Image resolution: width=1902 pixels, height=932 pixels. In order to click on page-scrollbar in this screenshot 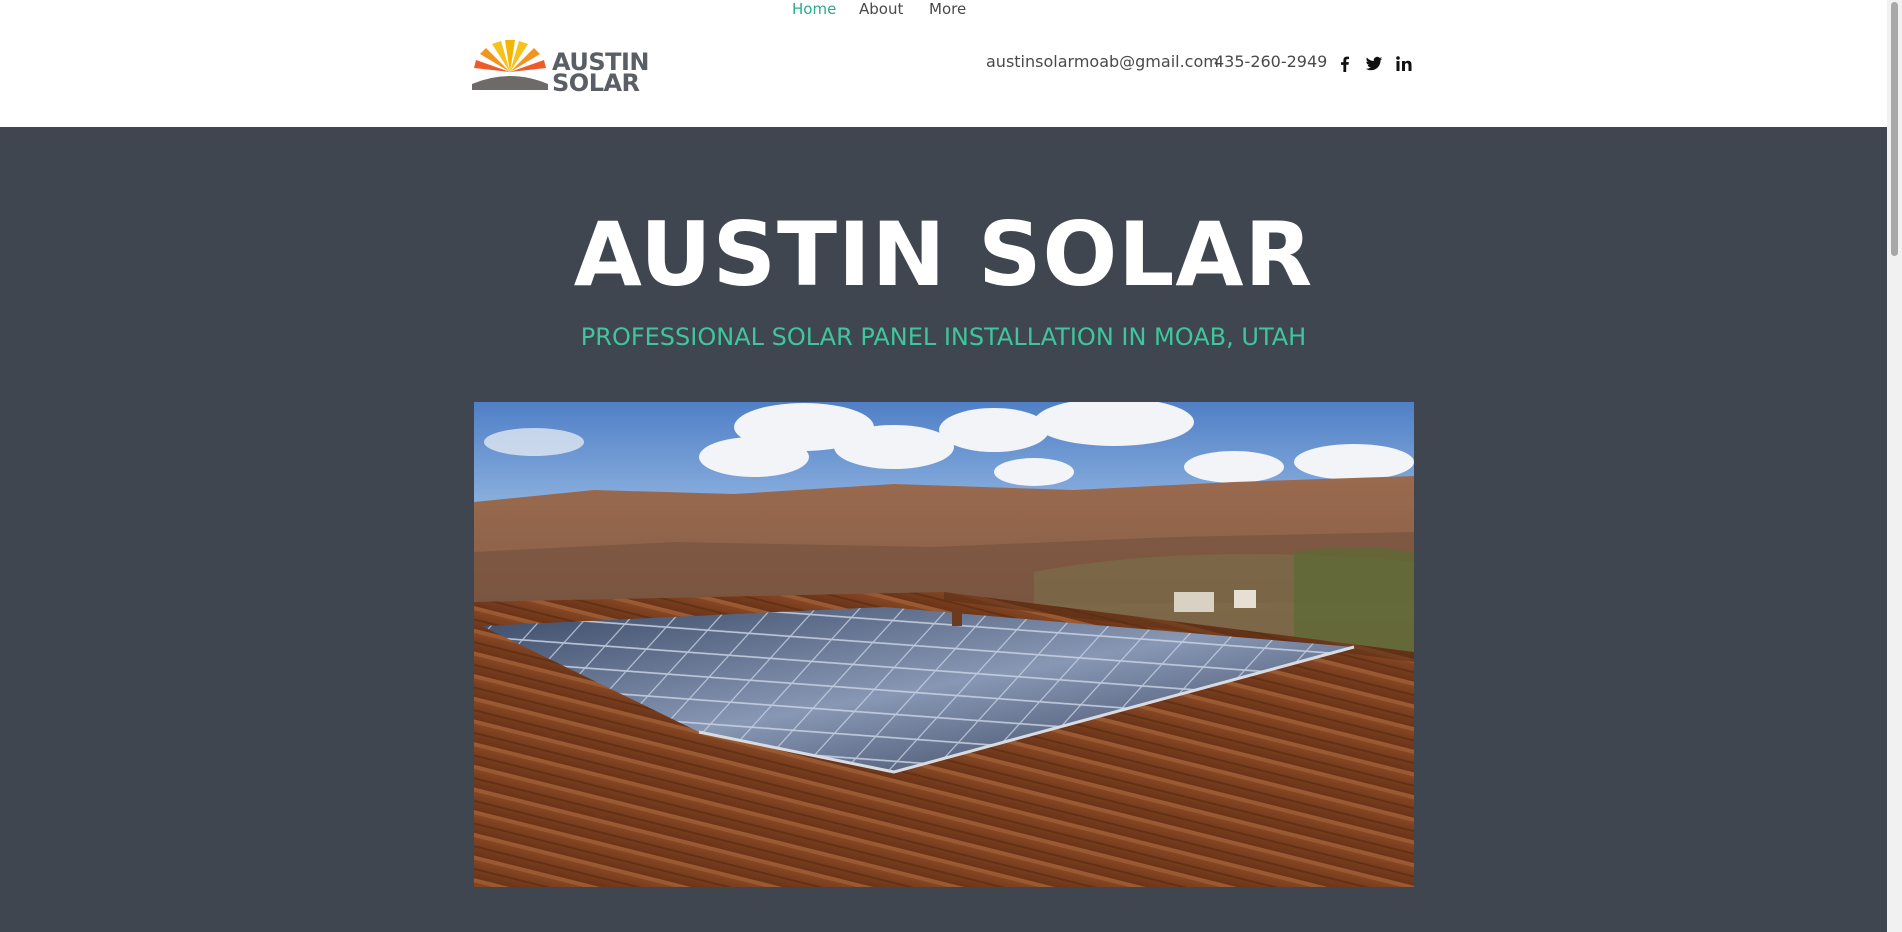, I will do `click(1894, 466)`.